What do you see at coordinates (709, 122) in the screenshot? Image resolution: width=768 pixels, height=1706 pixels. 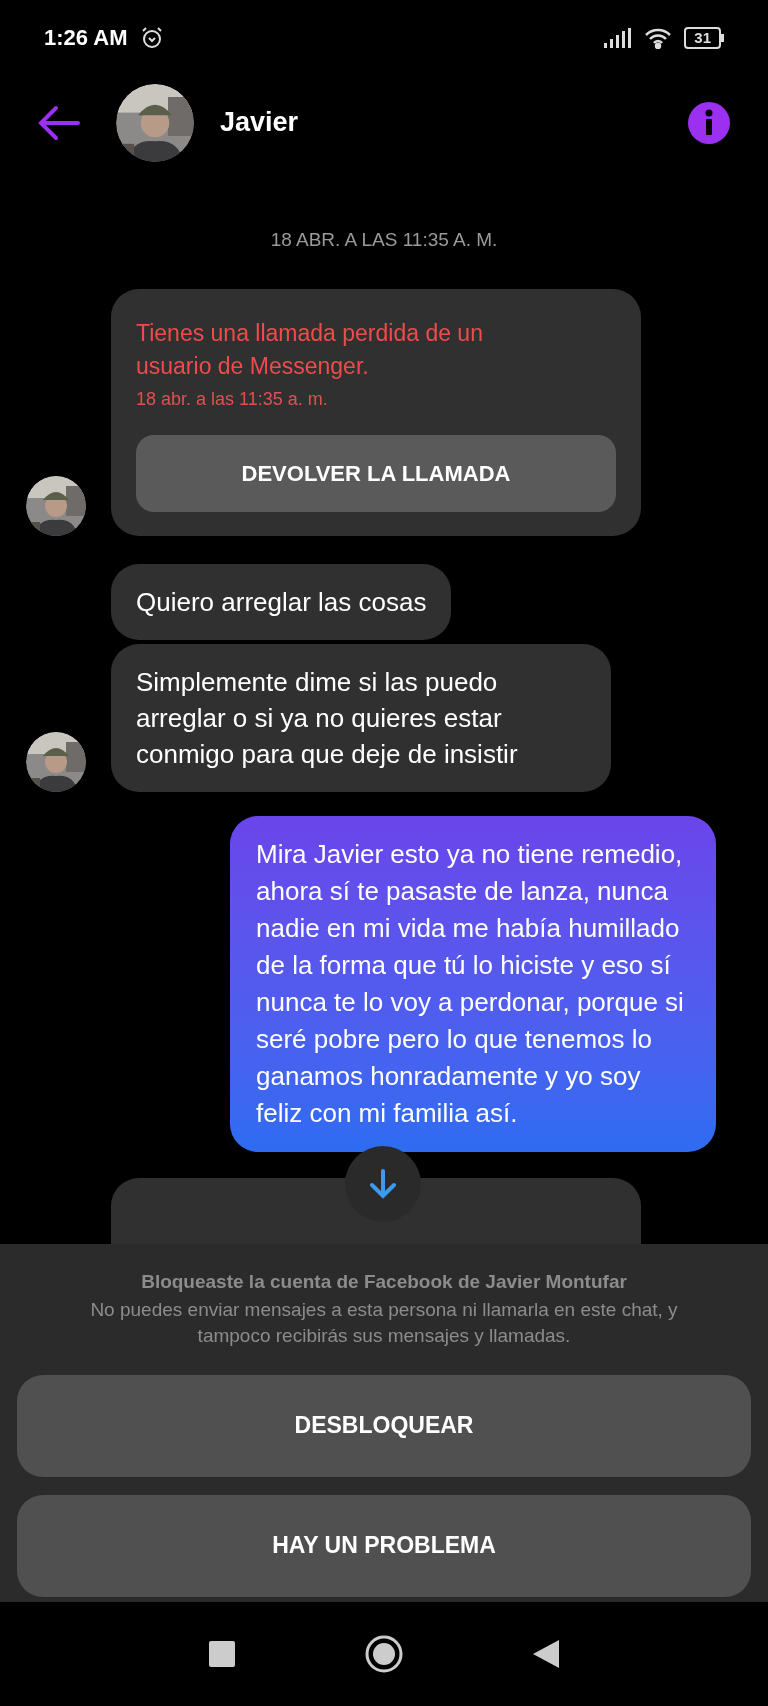 I see `info-icon` at bounding box center [709, 122].